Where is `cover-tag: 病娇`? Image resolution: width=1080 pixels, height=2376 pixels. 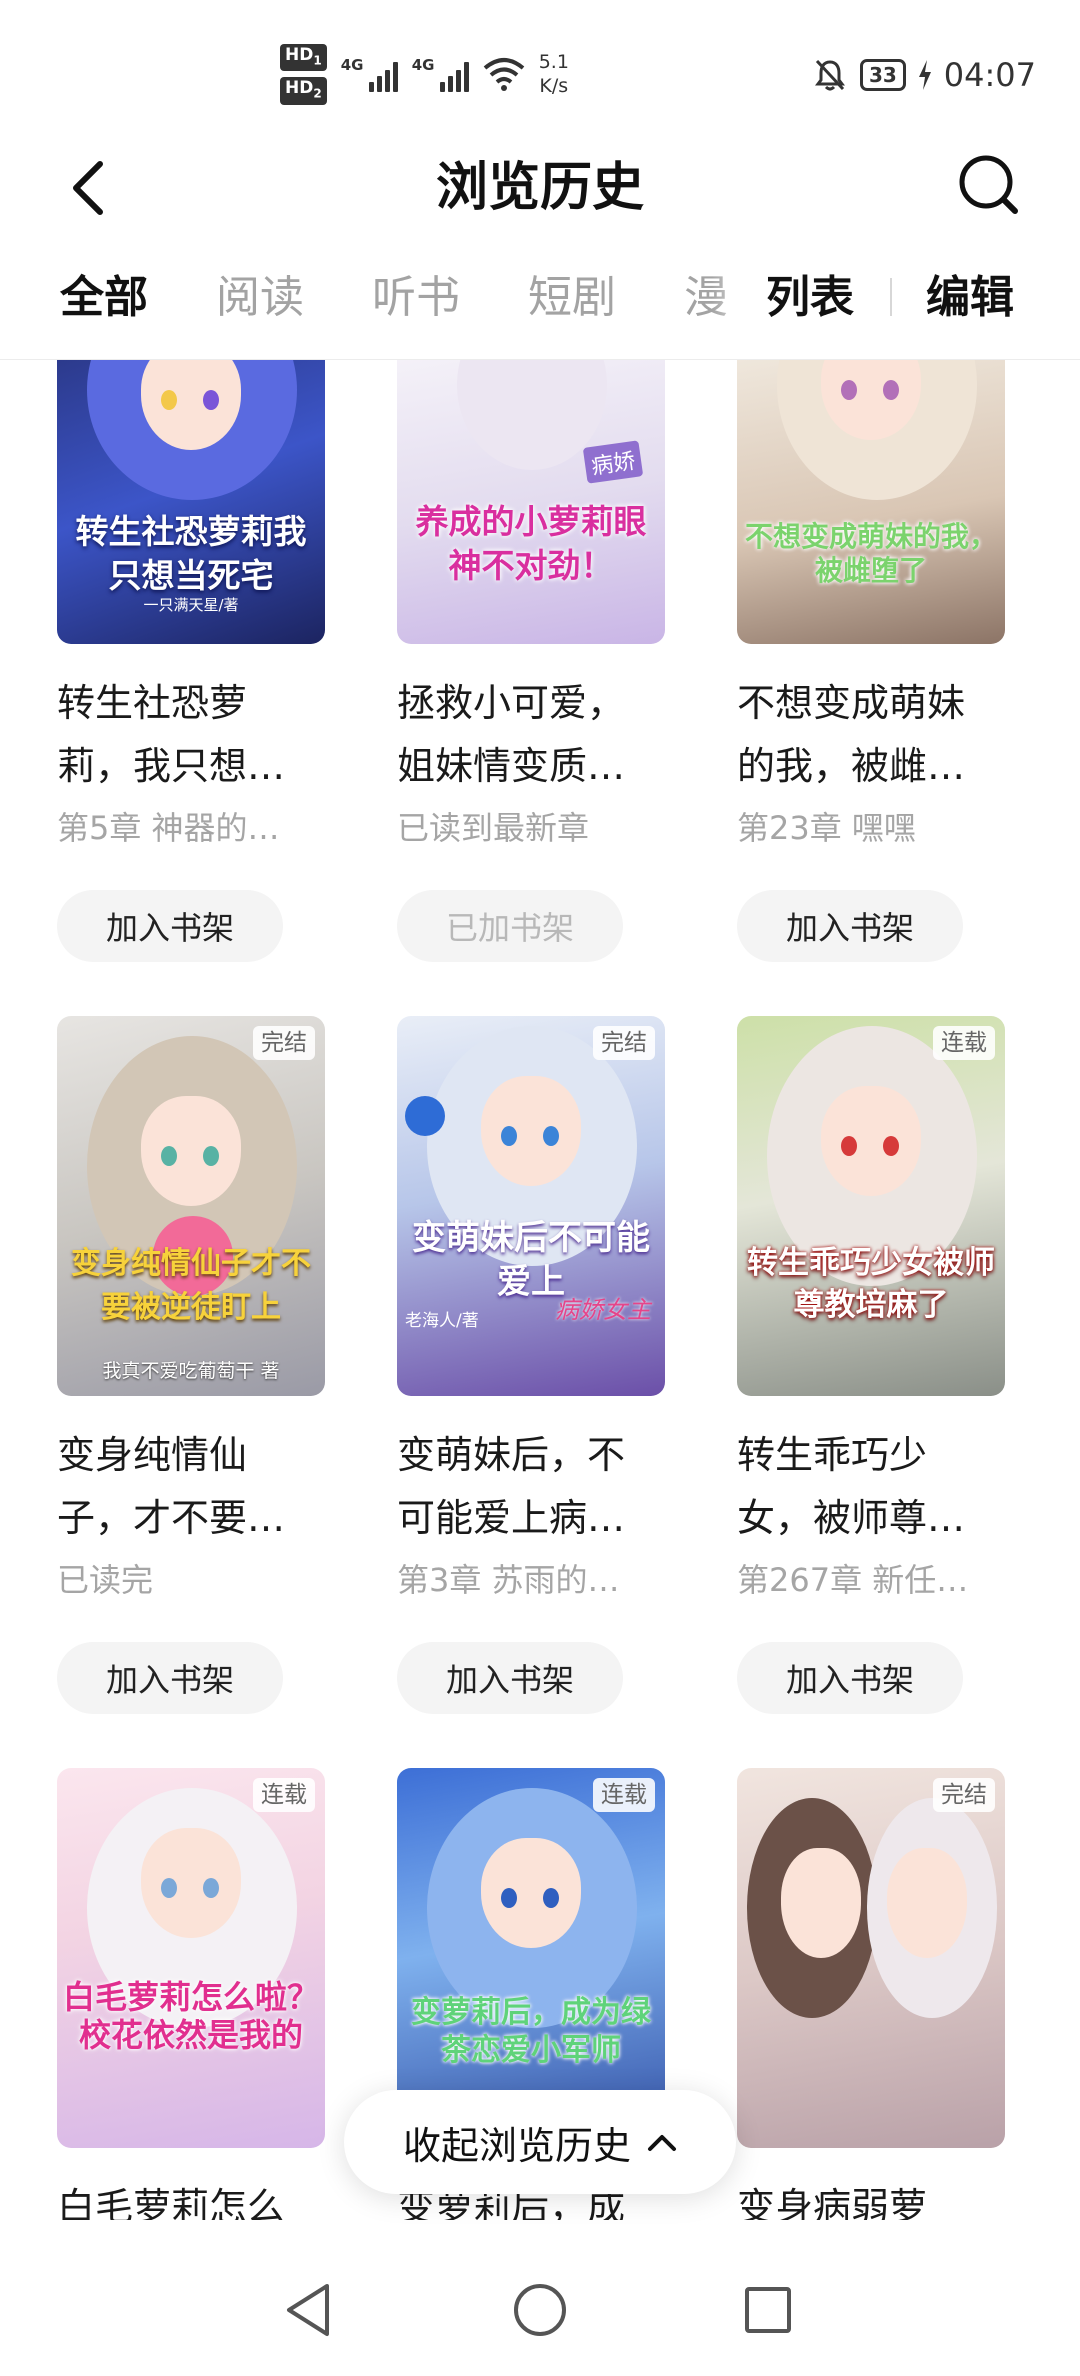 cover-tag: 病娇 is located at coordinates (613, 462).